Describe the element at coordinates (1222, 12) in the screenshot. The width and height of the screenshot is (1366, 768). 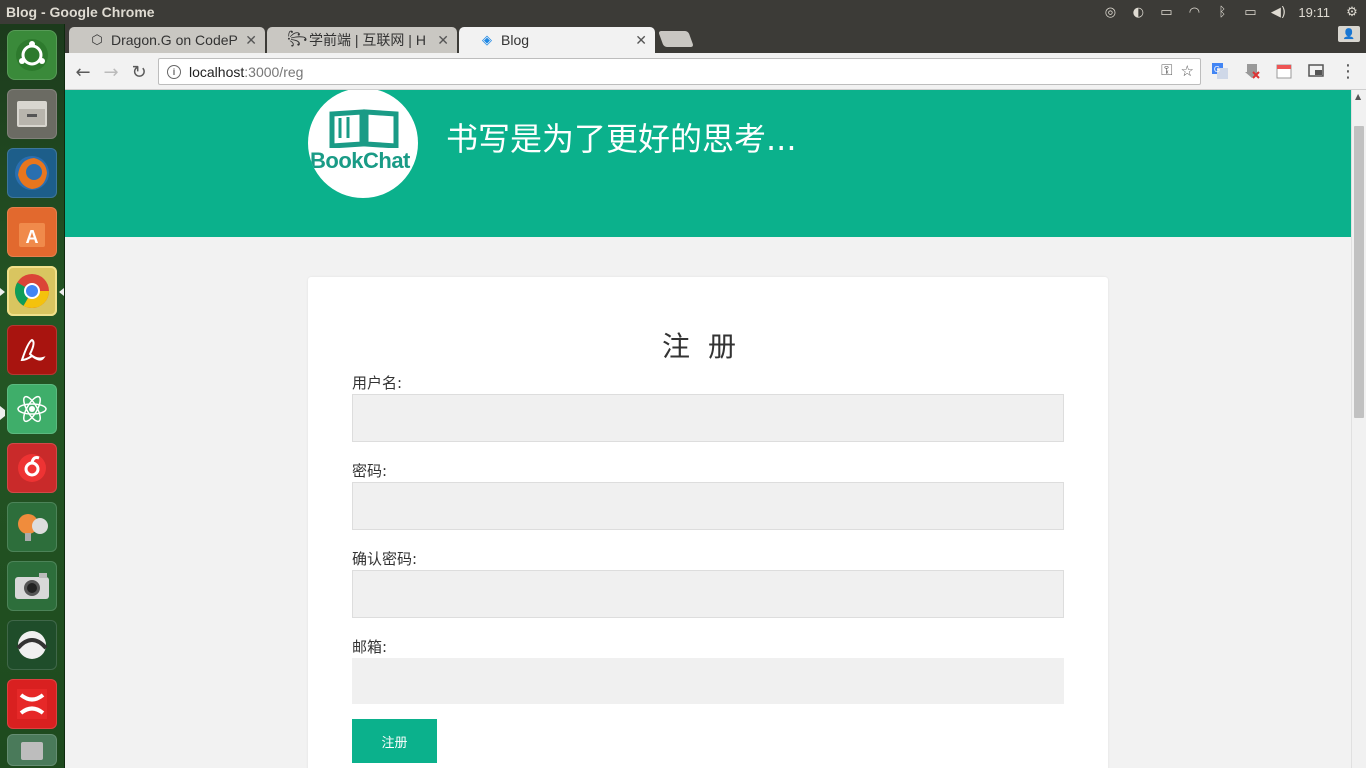
I see `bluetooth-icon: ᛒ` at that location.